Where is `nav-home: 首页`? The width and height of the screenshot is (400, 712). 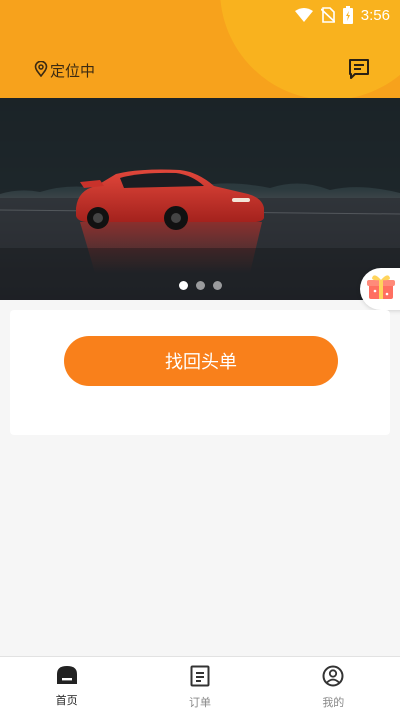 nav-home: 首页 is located at coordinates (66, 684).